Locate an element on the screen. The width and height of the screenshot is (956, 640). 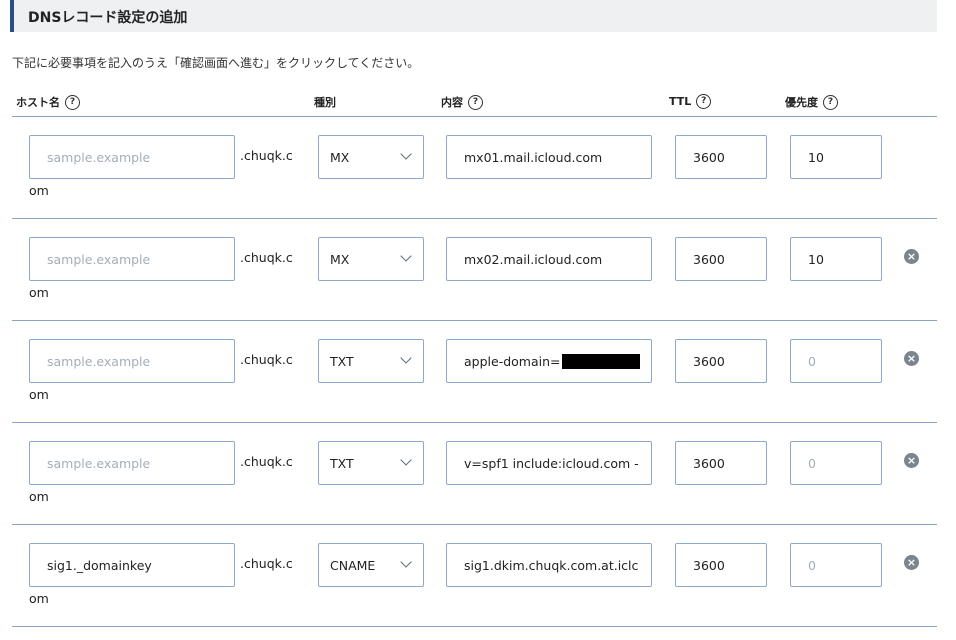
host-input: sig1._domainkey is located at coordinates (132, 565).